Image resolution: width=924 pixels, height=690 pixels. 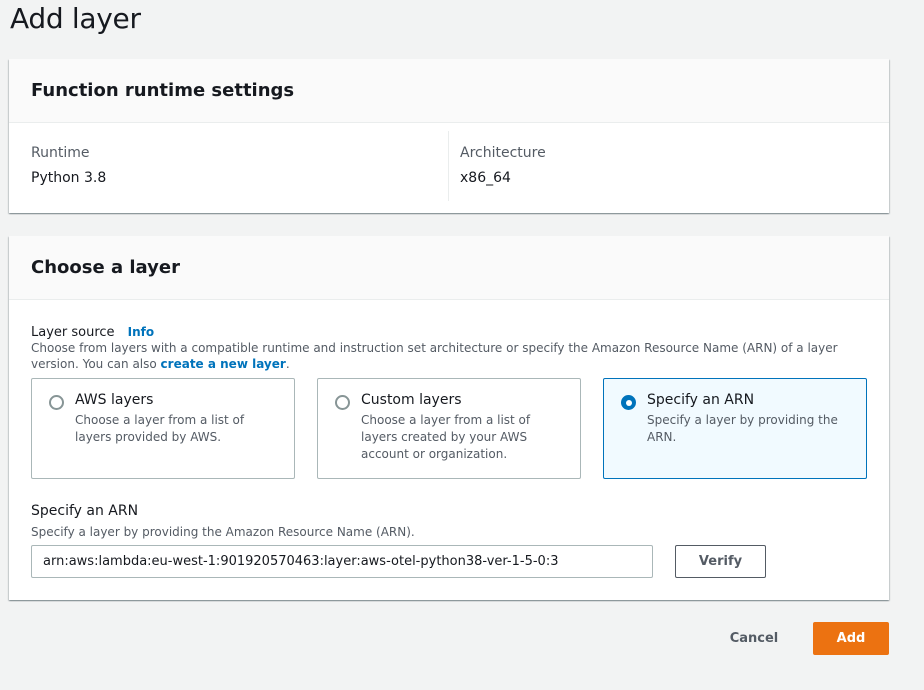 What do you see at coordinates (754, 638) in the screenshot?
I see `cancel-button: Cancel` at bounding box center [754, 638].